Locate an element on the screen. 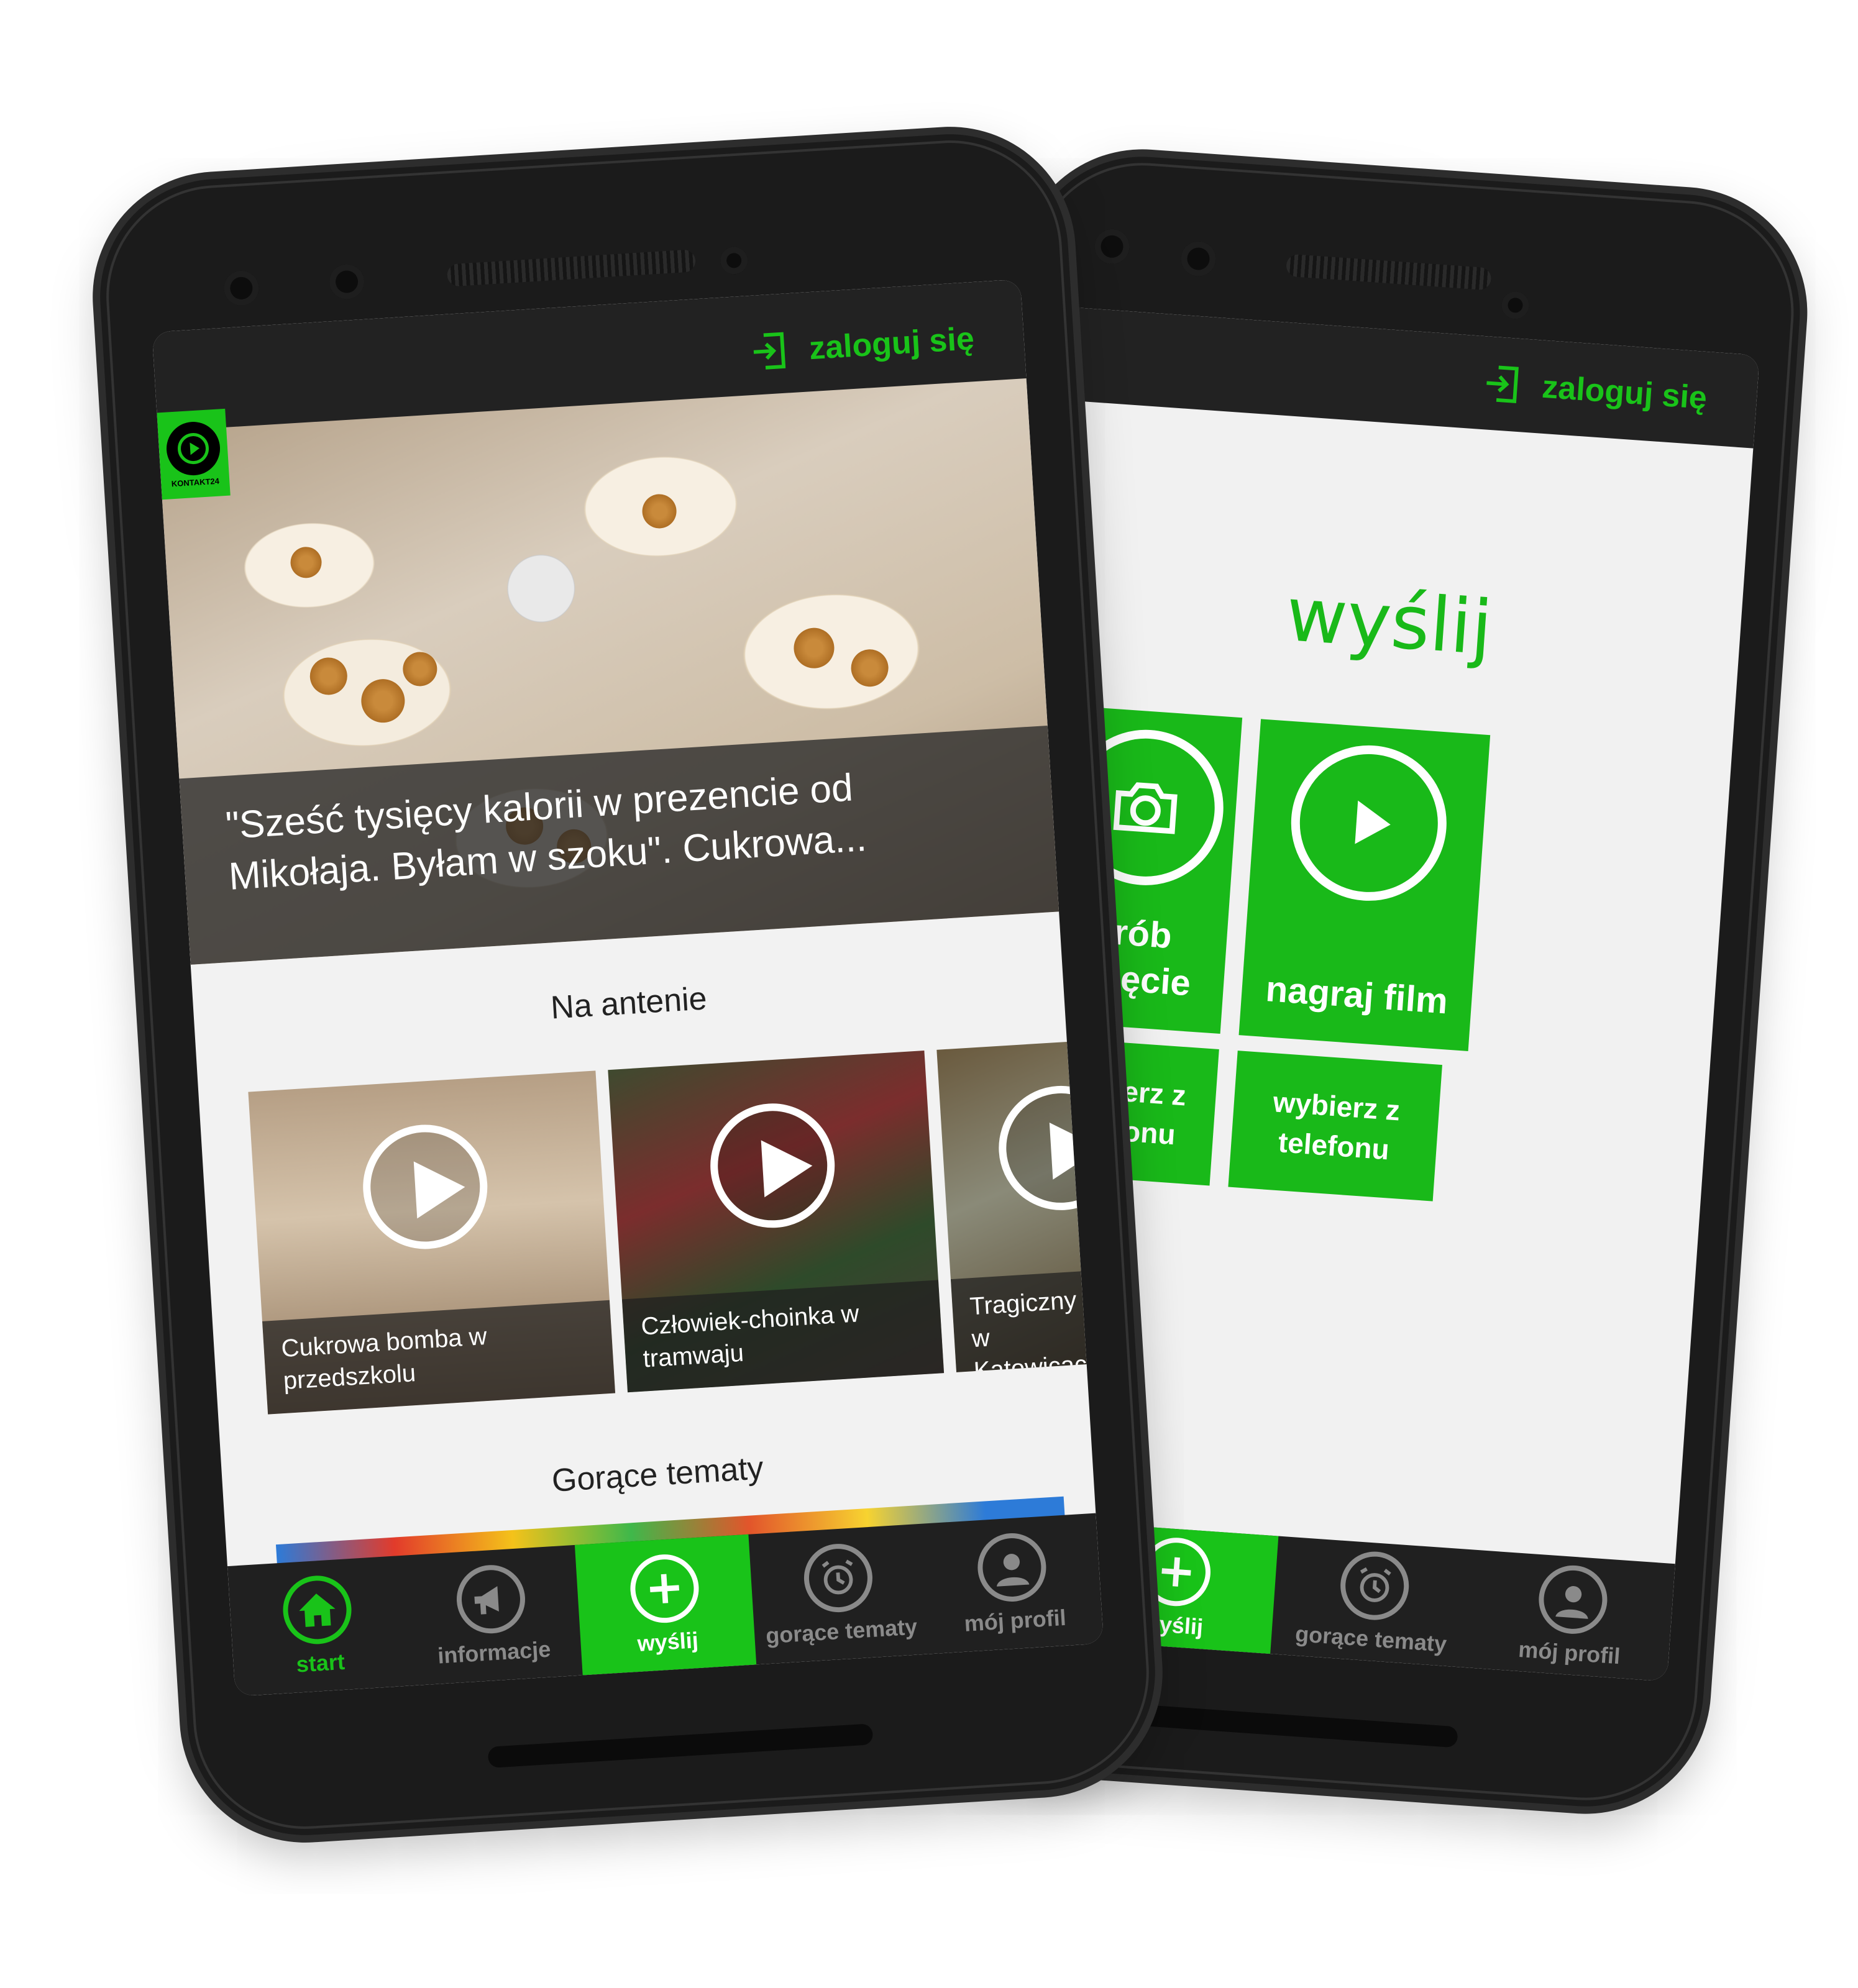 Image resolution: width=1858 pixels, height=1988 pixels. nav-send: wyślij is located at coordinates (666, 1605).